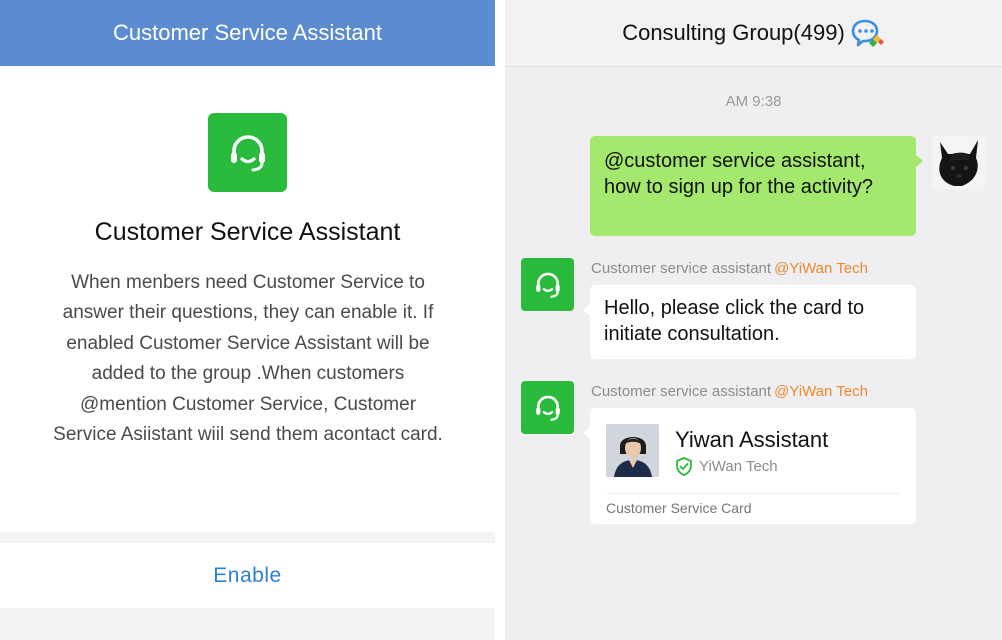 Image resolution: width=1002 pixels, height=640 pixels. I want to click on chat-title: Consulting Group(499), so click(733, 32).